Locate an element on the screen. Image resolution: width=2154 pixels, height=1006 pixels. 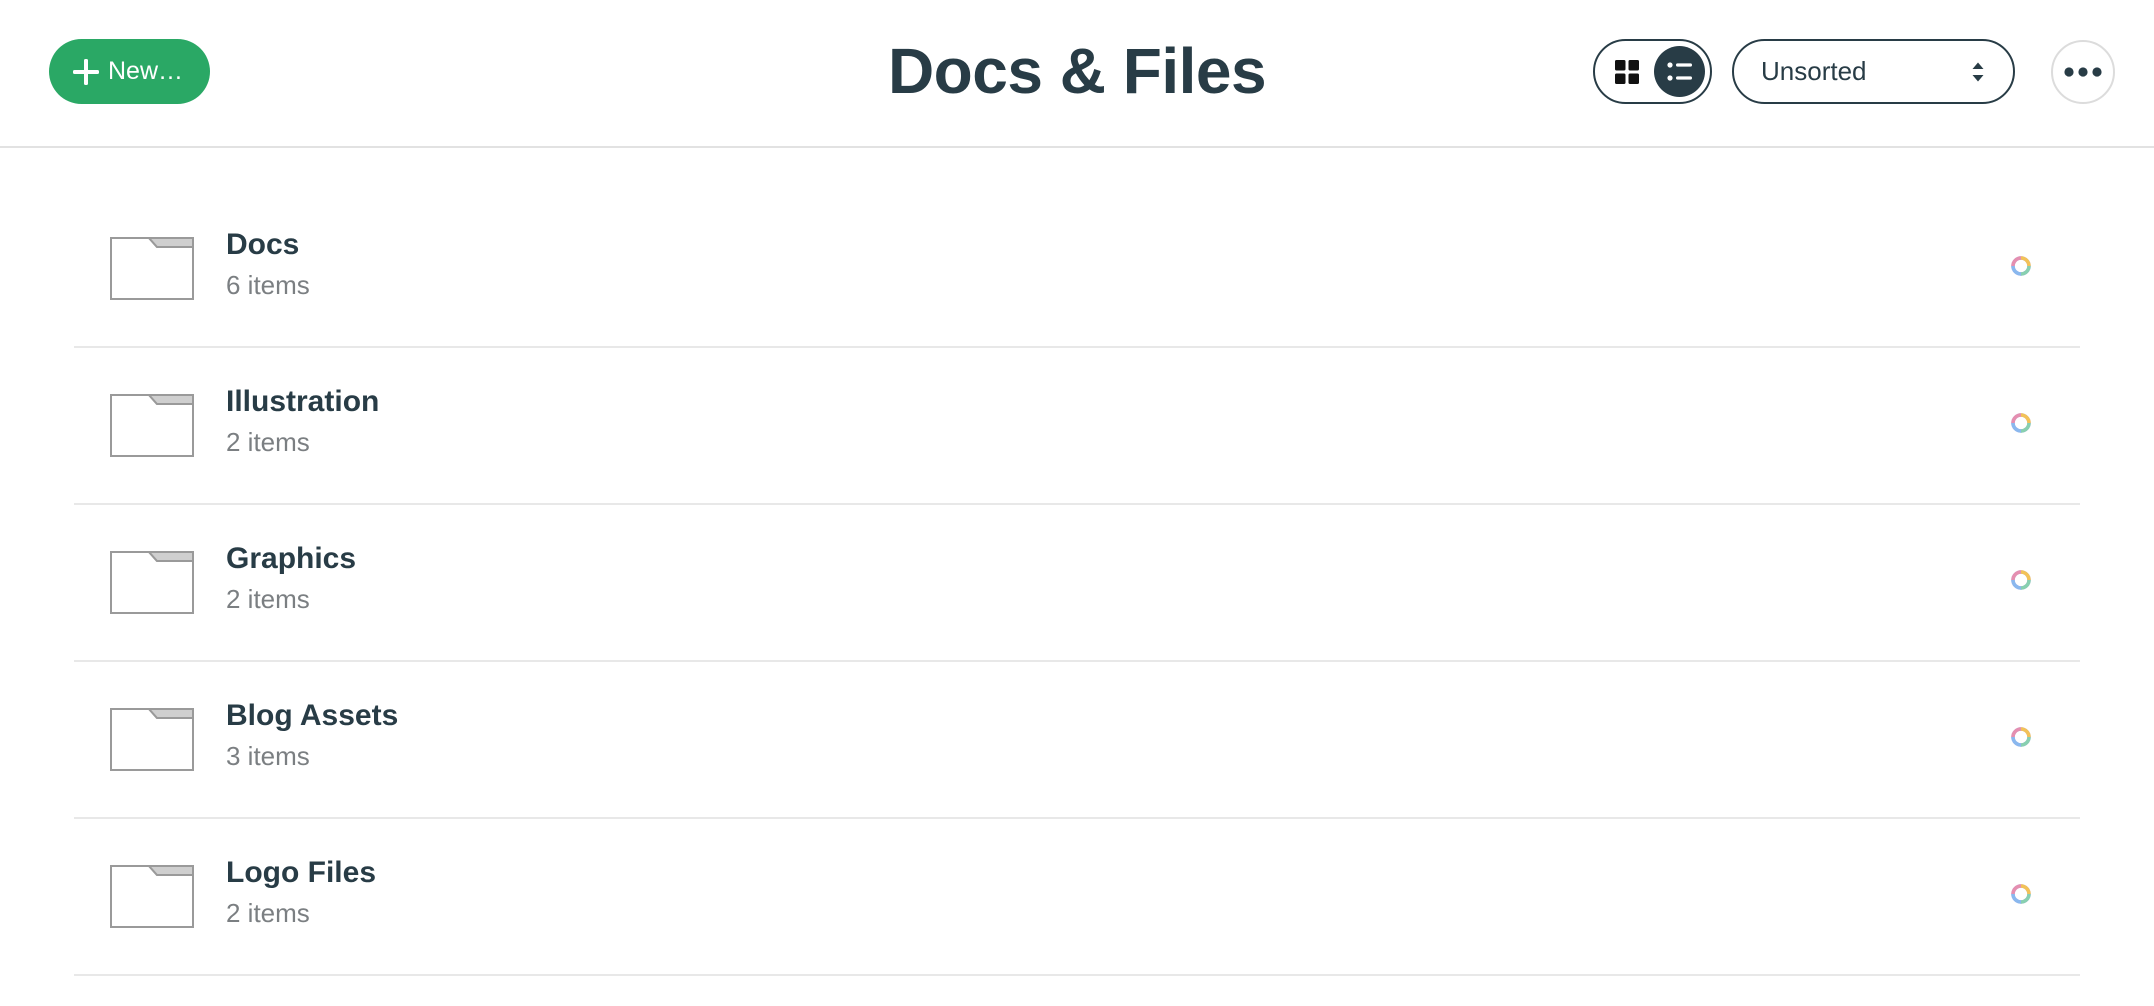
folder-name: Graphics is located at coordinates (291, 558).